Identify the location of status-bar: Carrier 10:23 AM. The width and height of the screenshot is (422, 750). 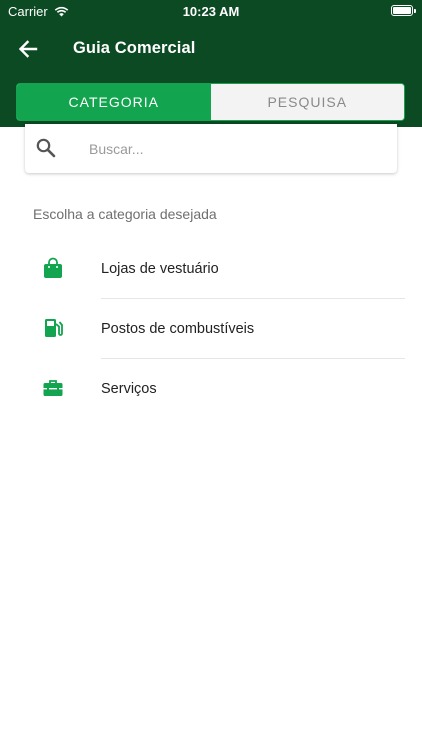
(211, 11).